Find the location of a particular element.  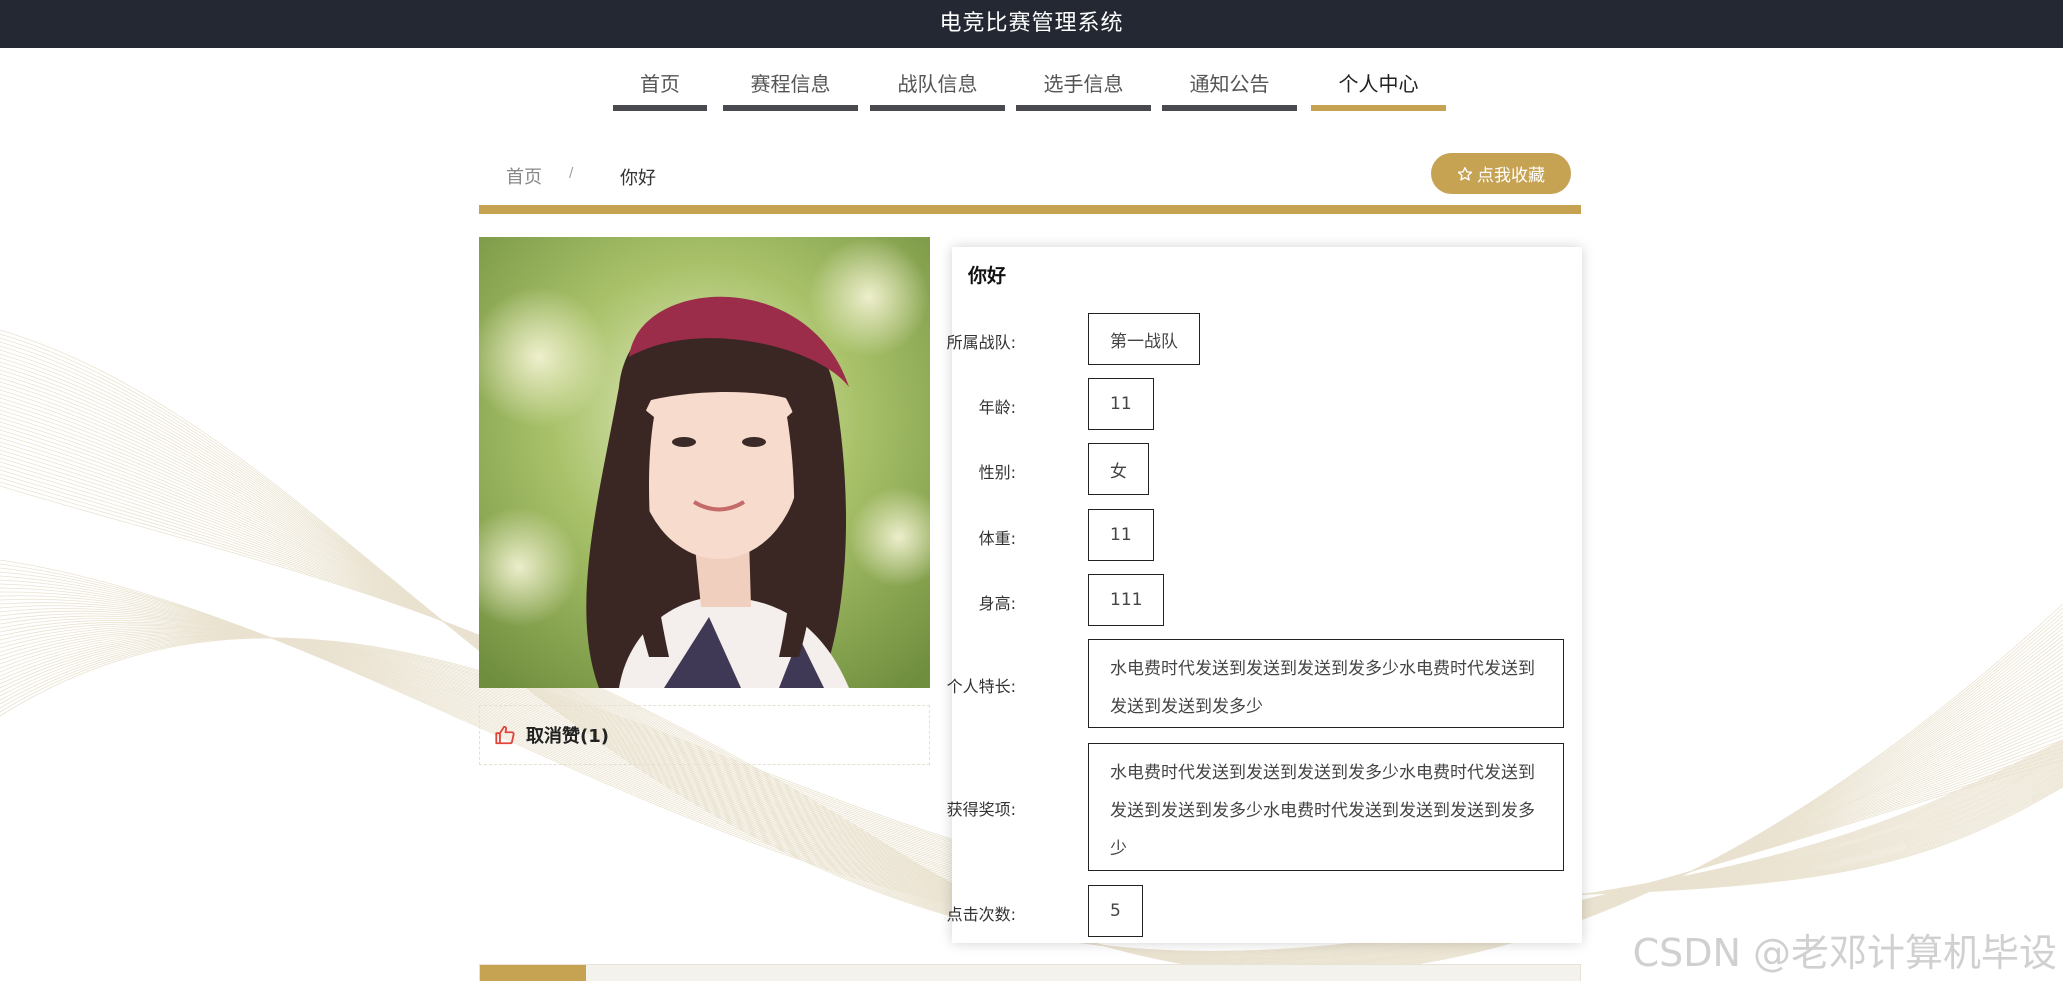

tab-teams: 战队信息 is located at coordinates (937, 87).